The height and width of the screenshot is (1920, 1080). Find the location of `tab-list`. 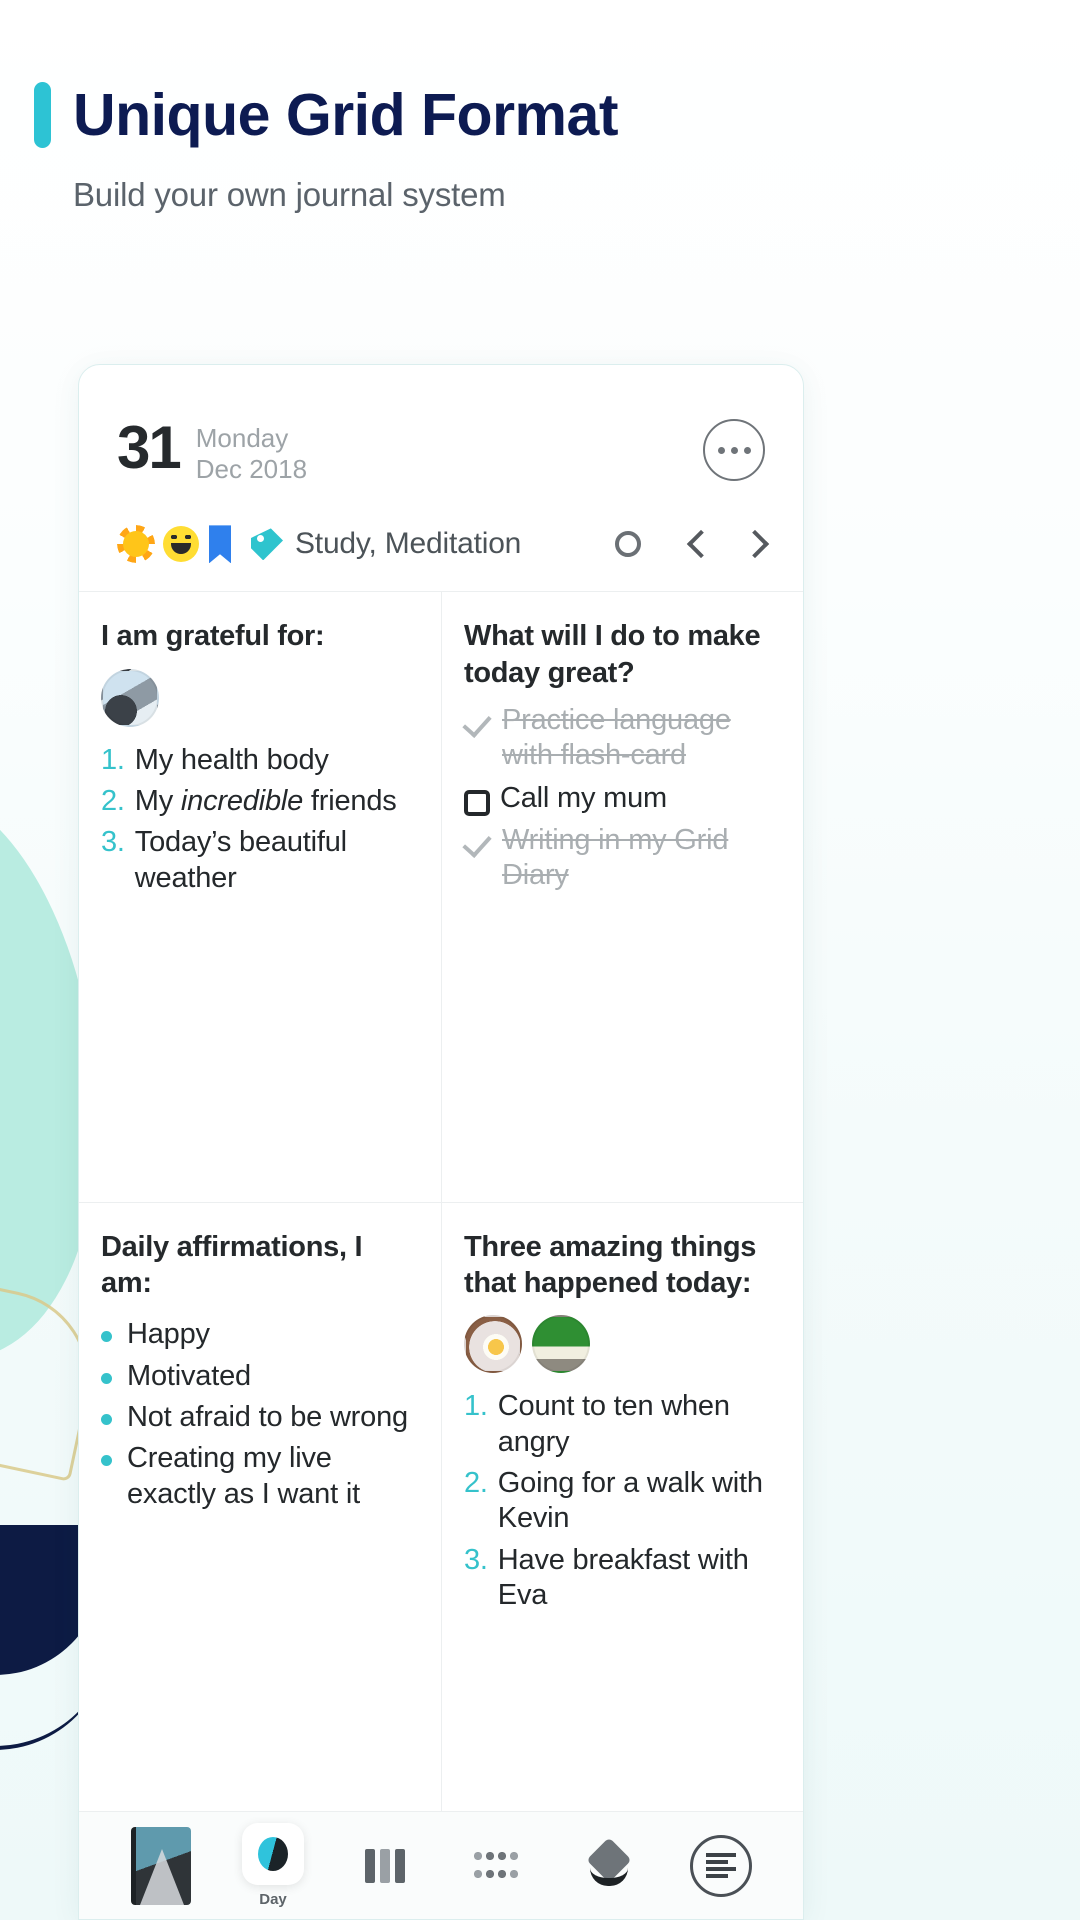

tab-list is located at coordinates (721, 1865).